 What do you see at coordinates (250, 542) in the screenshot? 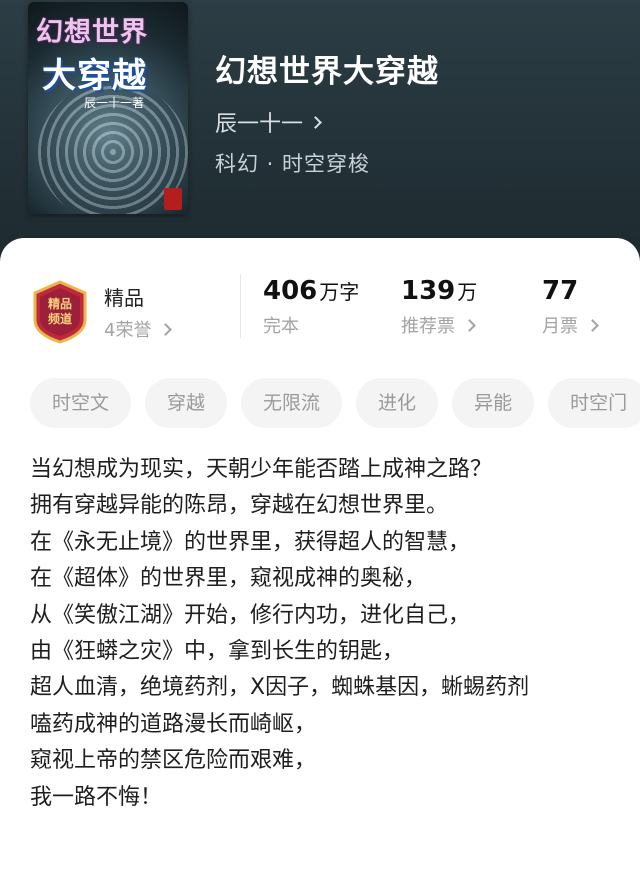
I see `description-line: 在《永无止境》的世界里，获得超人的智慧，` at bounding box center [250, 542].